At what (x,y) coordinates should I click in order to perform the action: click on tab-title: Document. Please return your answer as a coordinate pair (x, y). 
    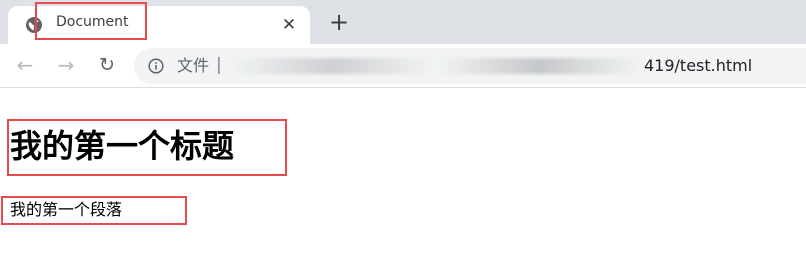
    Looking at the image, I should click on (92, 22).